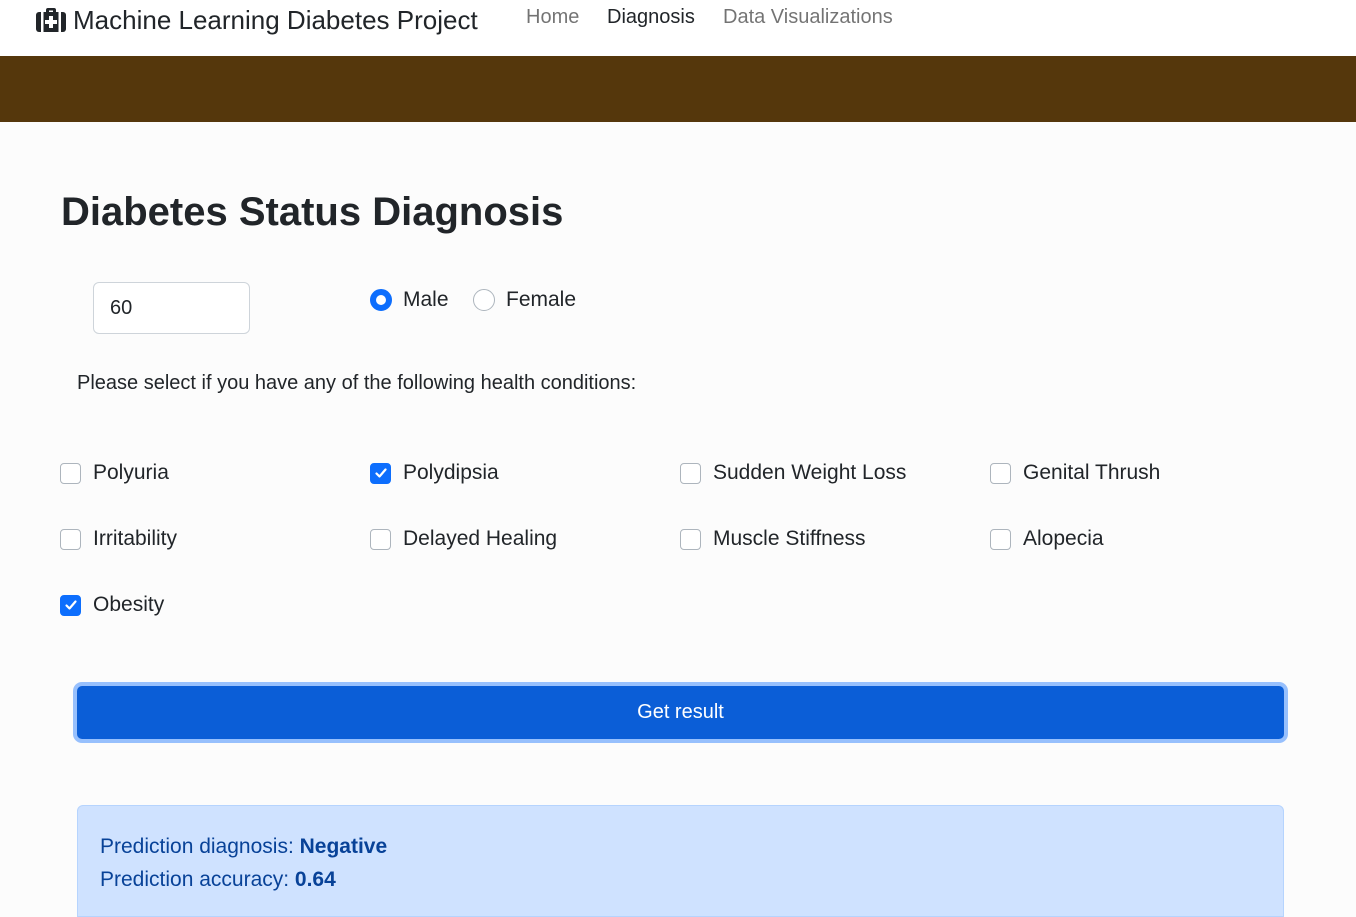  Describe the element at coordinates (541, 299) in the screenshot. I see `female-label: Female` at that location.